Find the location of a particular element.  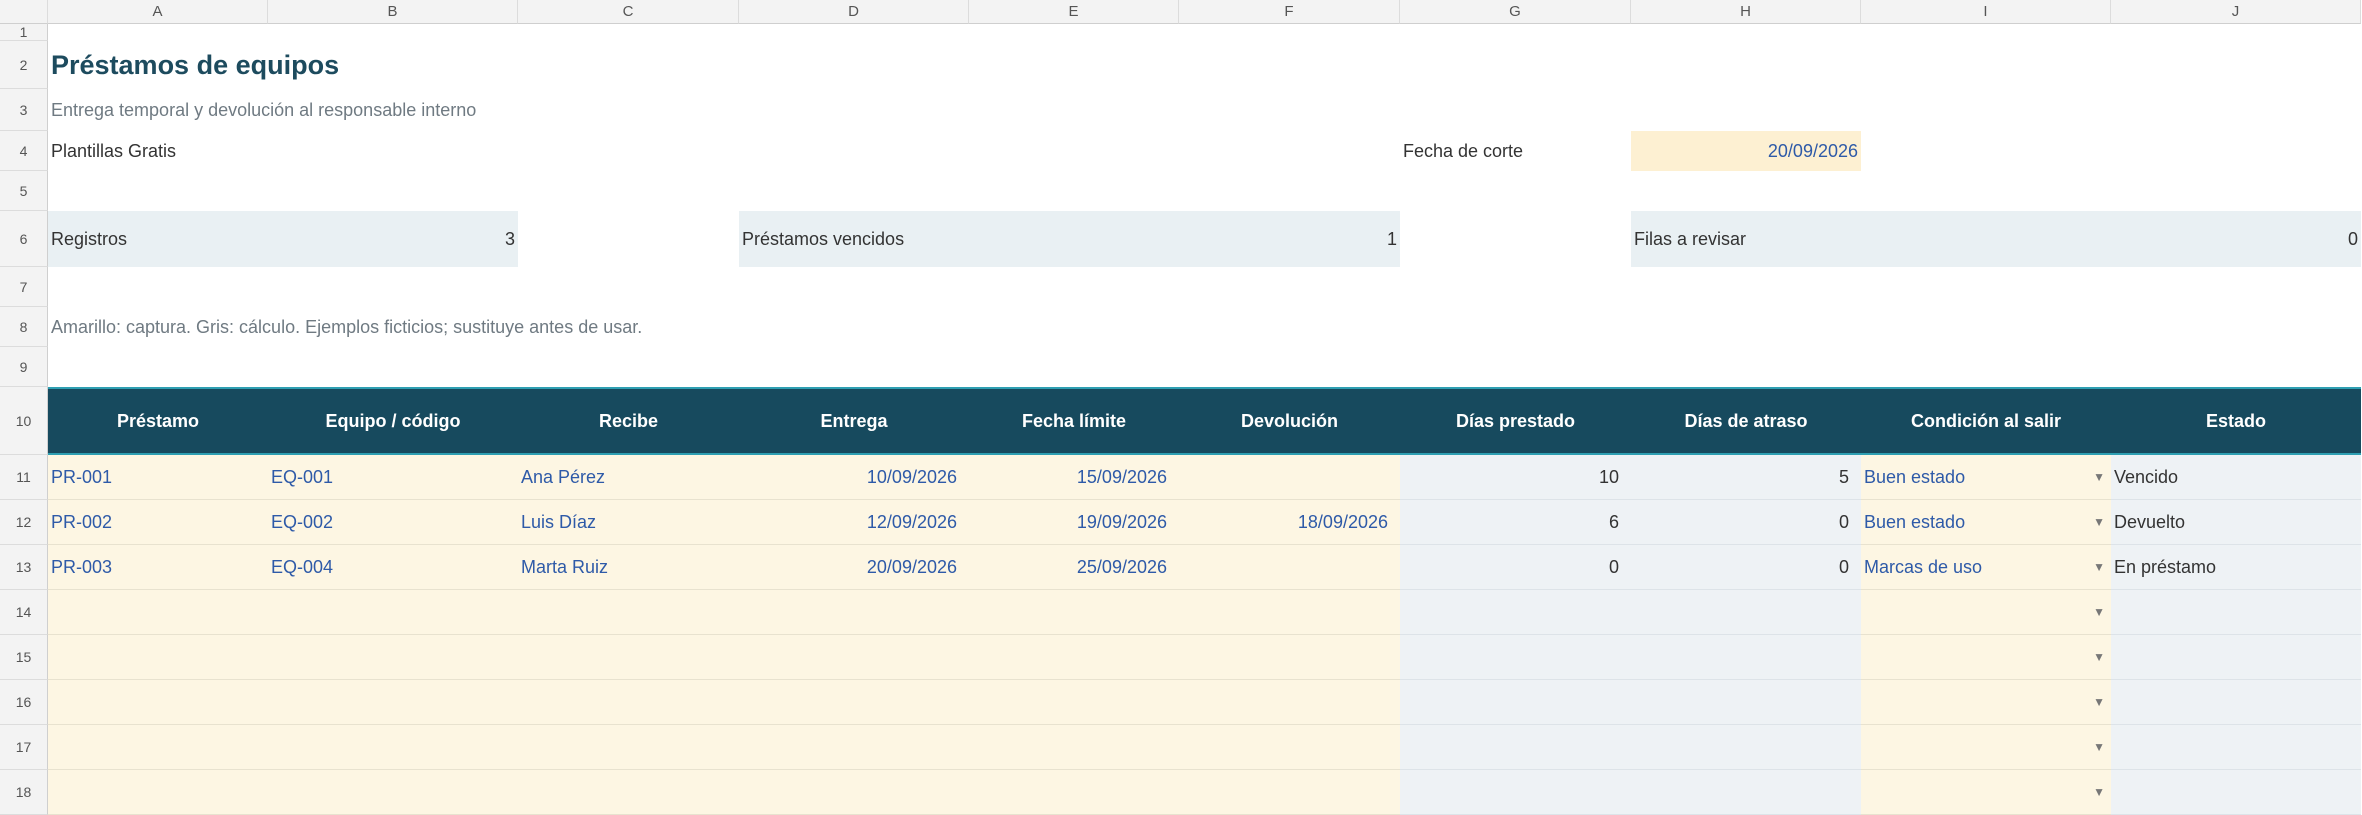

column-header-f: F is located at coordinates (1289, 12).